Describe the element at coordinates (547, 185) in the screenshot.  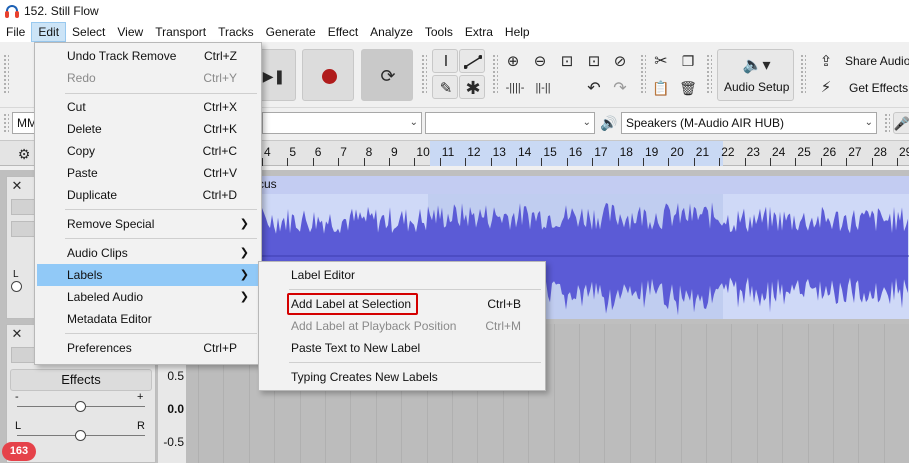
I see `clip-header: cus` at that location.